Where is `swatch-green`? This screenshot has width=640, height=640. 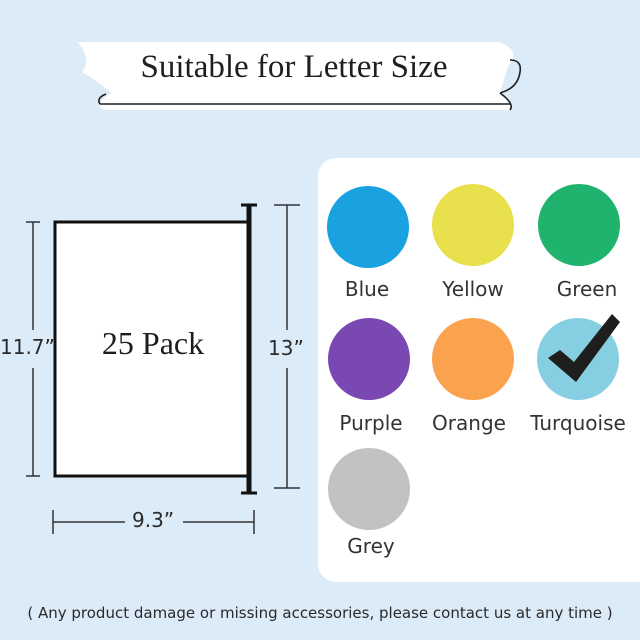
swatch-green is located at coordinates (579, 225).